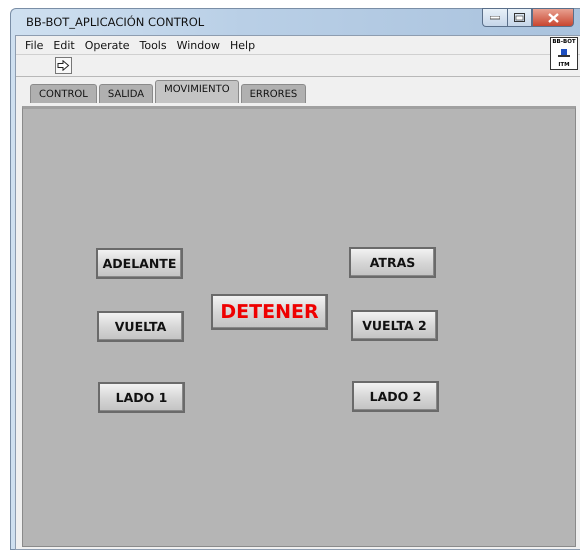 This screenshot has height=550, width=580. What do you see at coordinates (63, 93) in the screenshot?
I see `tab: CONTROL` at bounding box center [63, 93].